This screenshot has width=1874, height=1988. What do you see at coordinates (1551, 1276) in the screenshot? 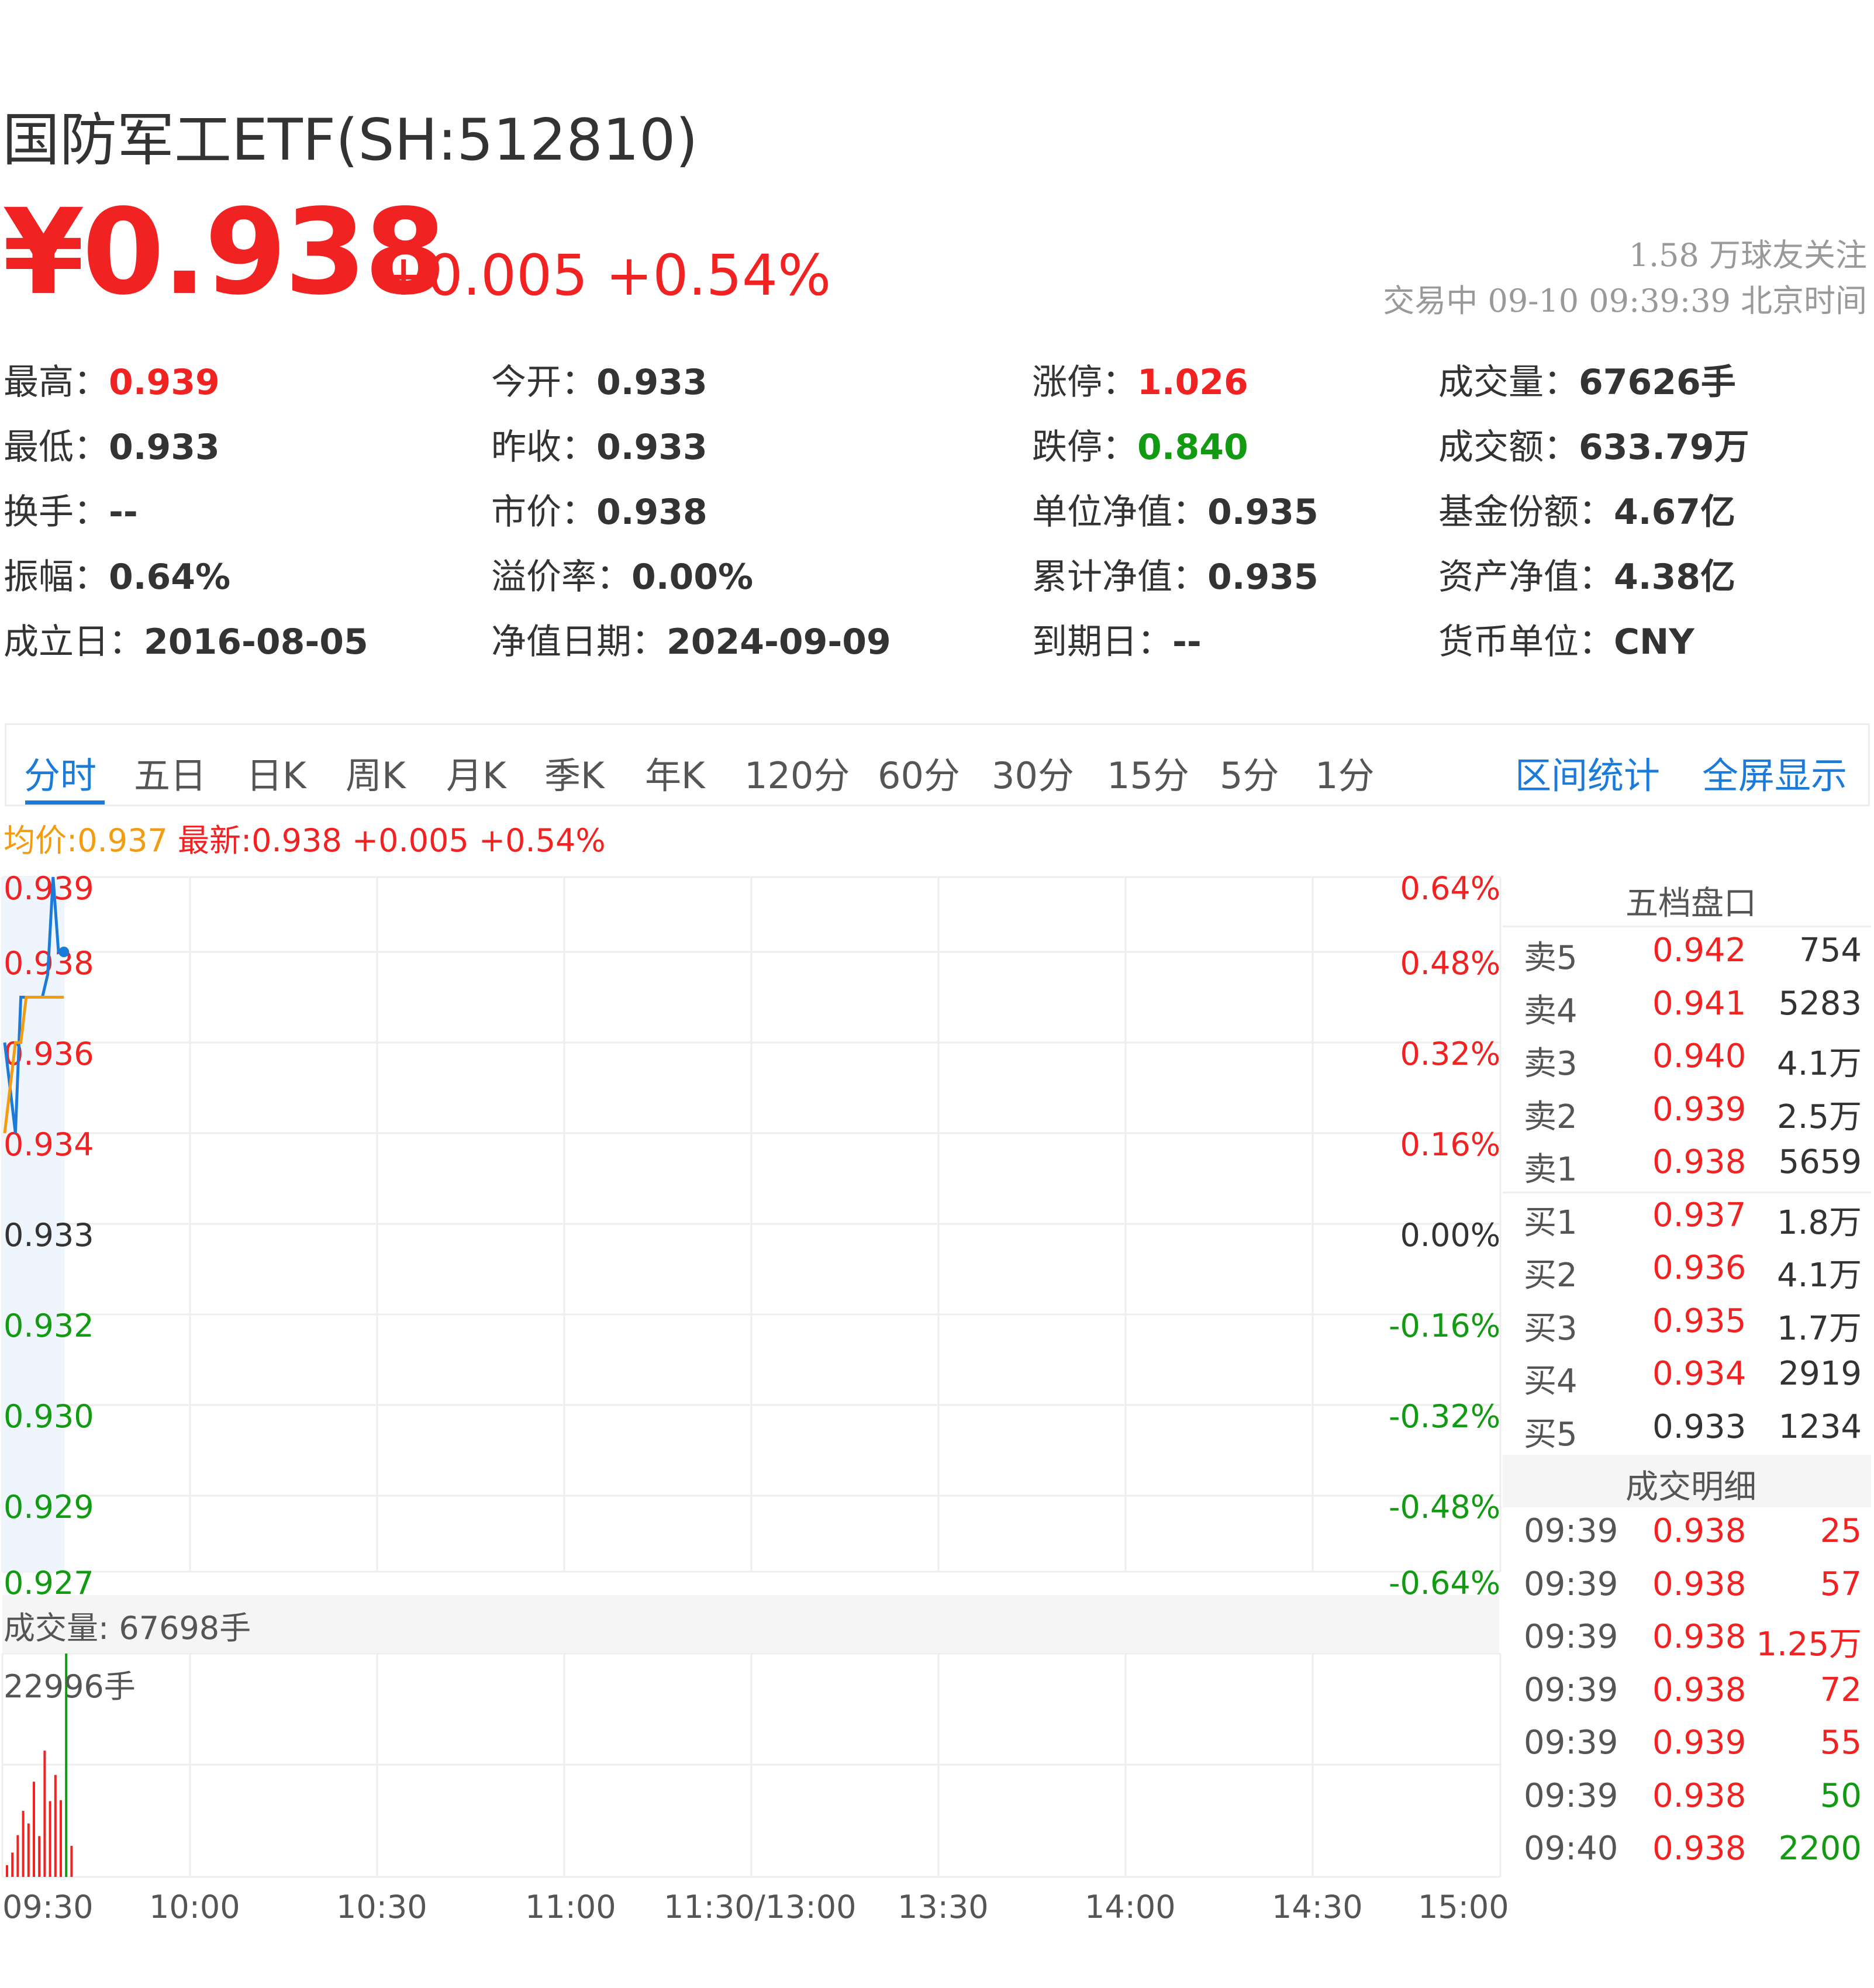
I see `bid-row-label: 买2` at bounding box center [1551, 1276].